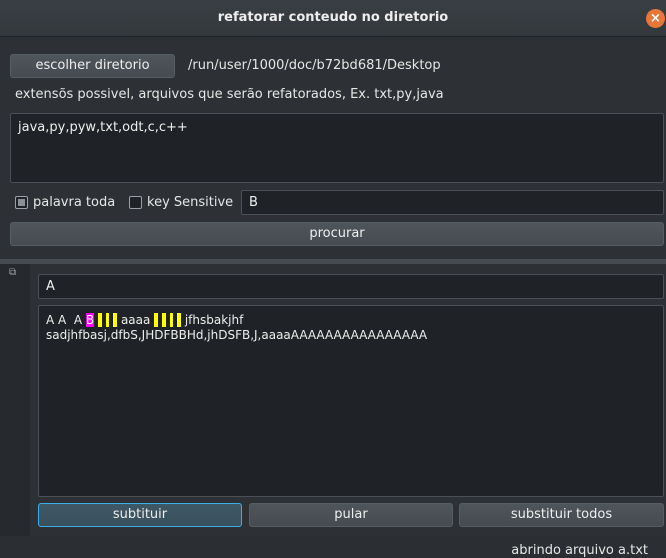 The width and height of the screenshot is (666, 558). Describe the element at coordinates (351, 515) in the screenshot. I see `skip-button: pular` at that location.